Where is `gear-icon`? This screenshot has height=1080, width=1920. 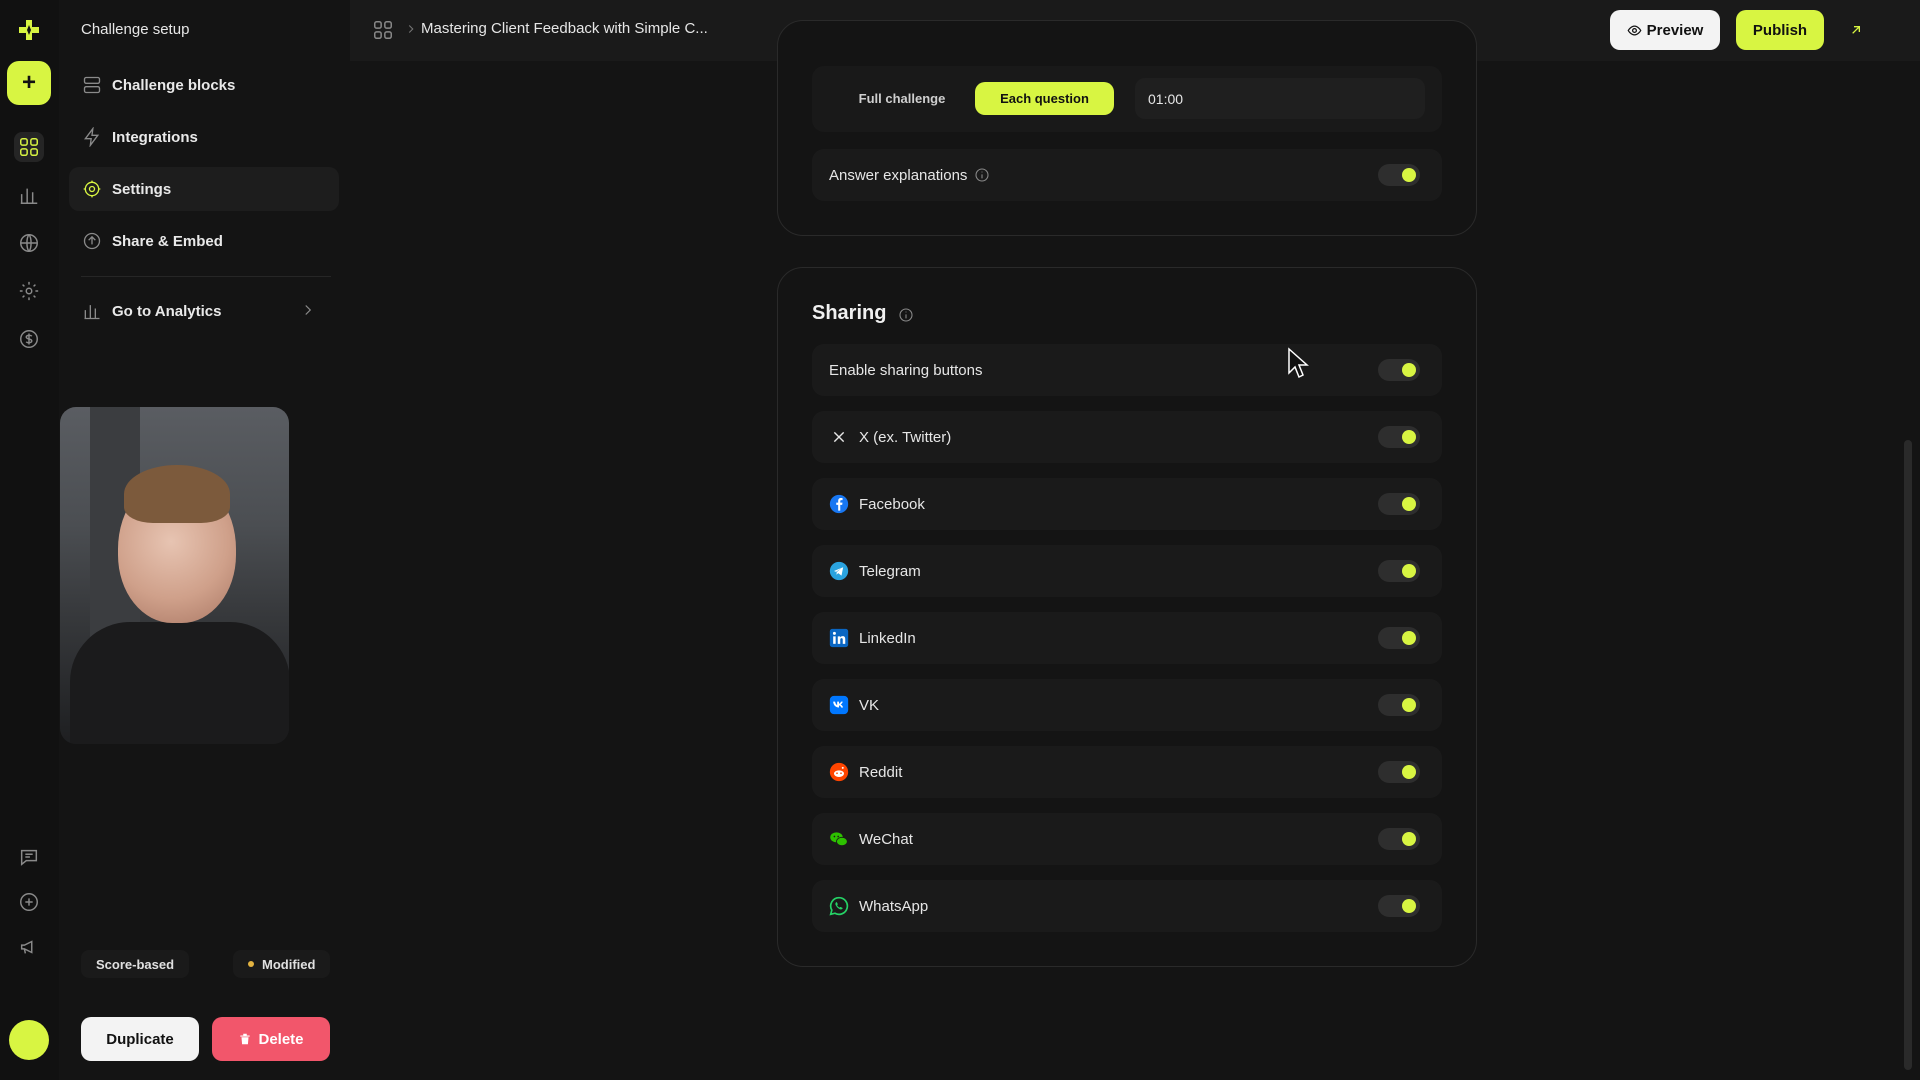
gear-icon is located at coordinates (92, 189).